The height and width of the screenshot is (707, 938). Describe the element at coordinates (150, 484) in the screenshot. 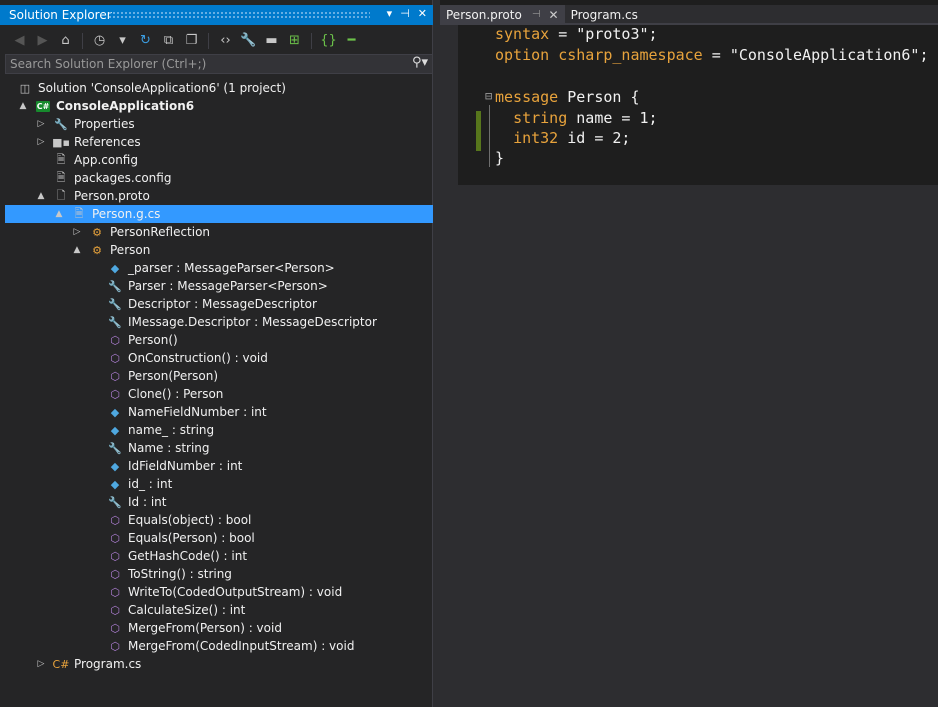

I see `tree-item-label: id_ : int` at that location.